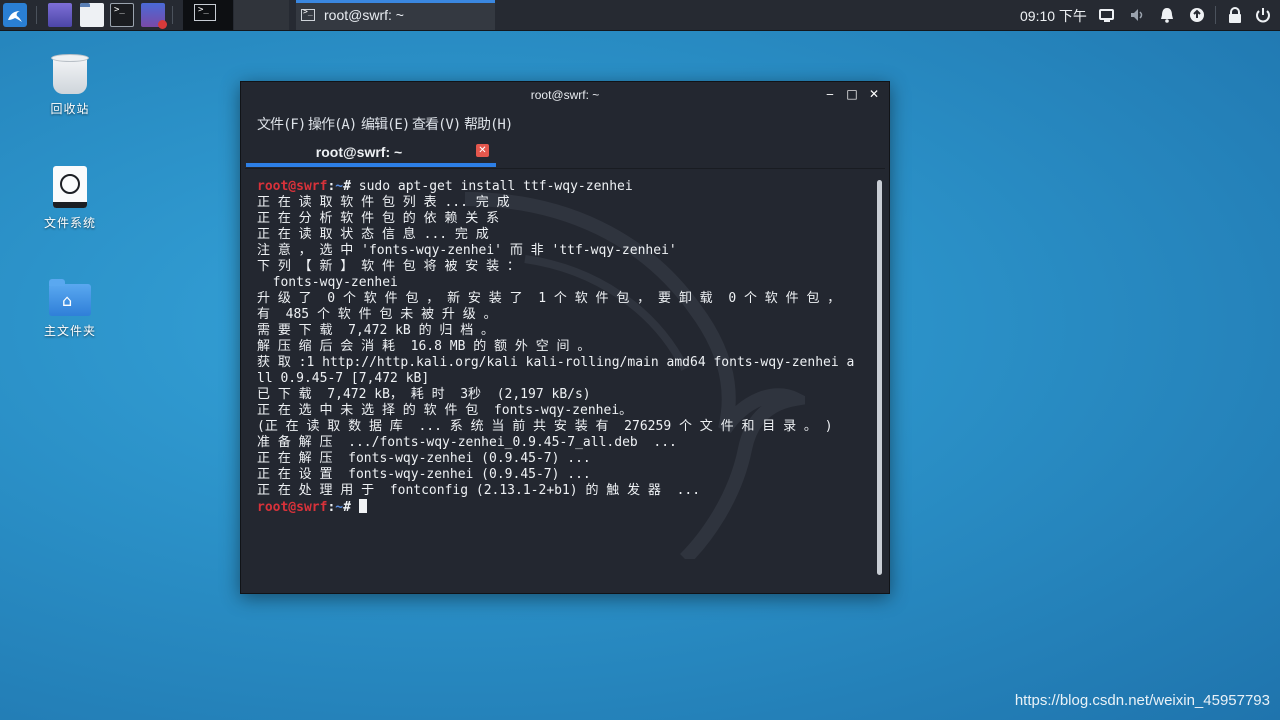  I want to click on menu-bar: 文件(F) 操作(A) 编辑(E) 查看(V) 帮助(H), so click(565, 123).